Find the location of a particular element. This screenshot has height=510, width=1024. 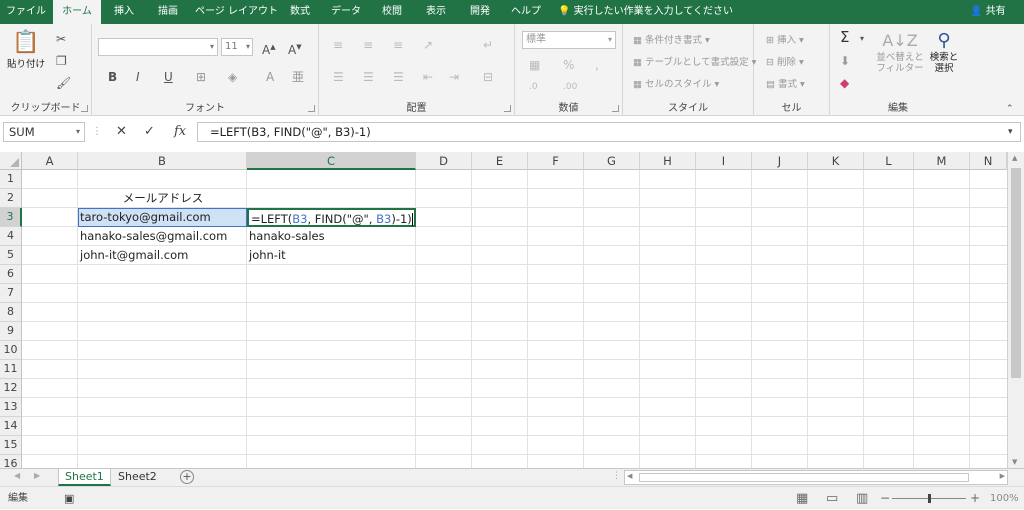

decrease-decimal-icon: .00 is located at coordinates (570, 87).